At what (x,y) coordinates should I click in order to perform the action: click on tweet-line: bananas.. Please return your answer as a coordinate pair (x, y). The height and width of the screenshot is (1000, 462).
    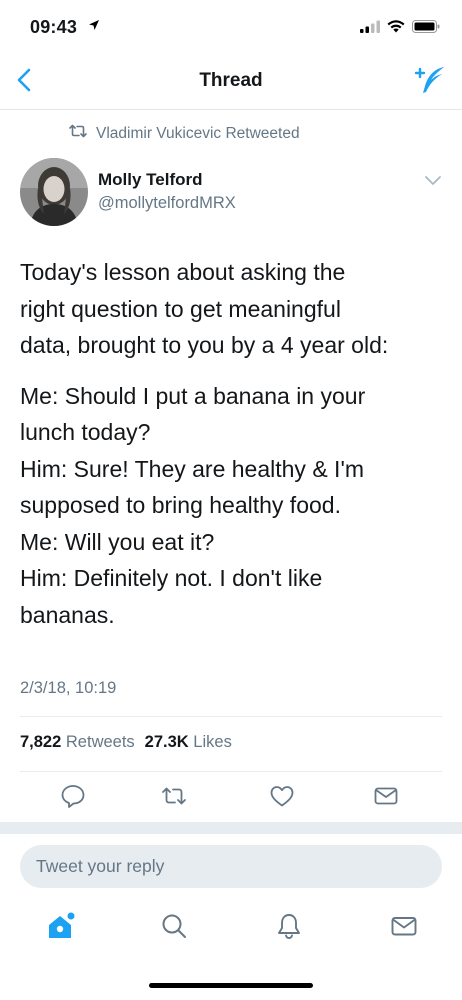
    Looking at the image, I should click on (67, 614).